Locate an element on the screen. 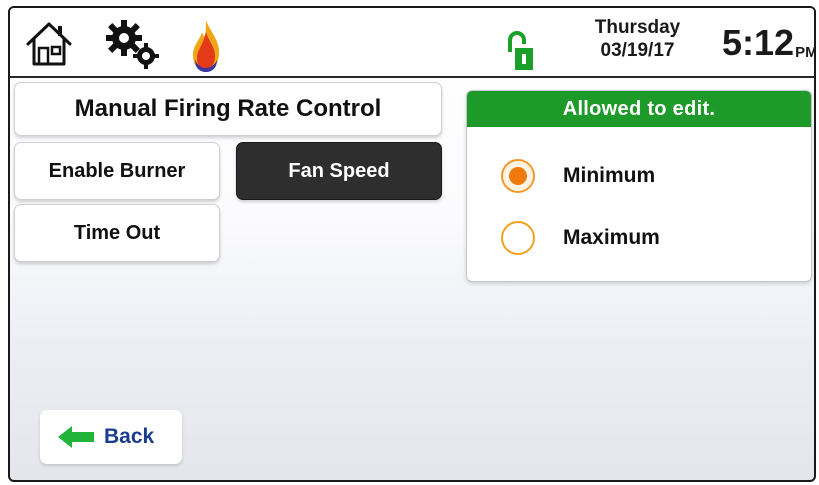 This screenshot has width=819, height=485. page-title: Manual Firing Rate Control is located at coordinates (228, 109).